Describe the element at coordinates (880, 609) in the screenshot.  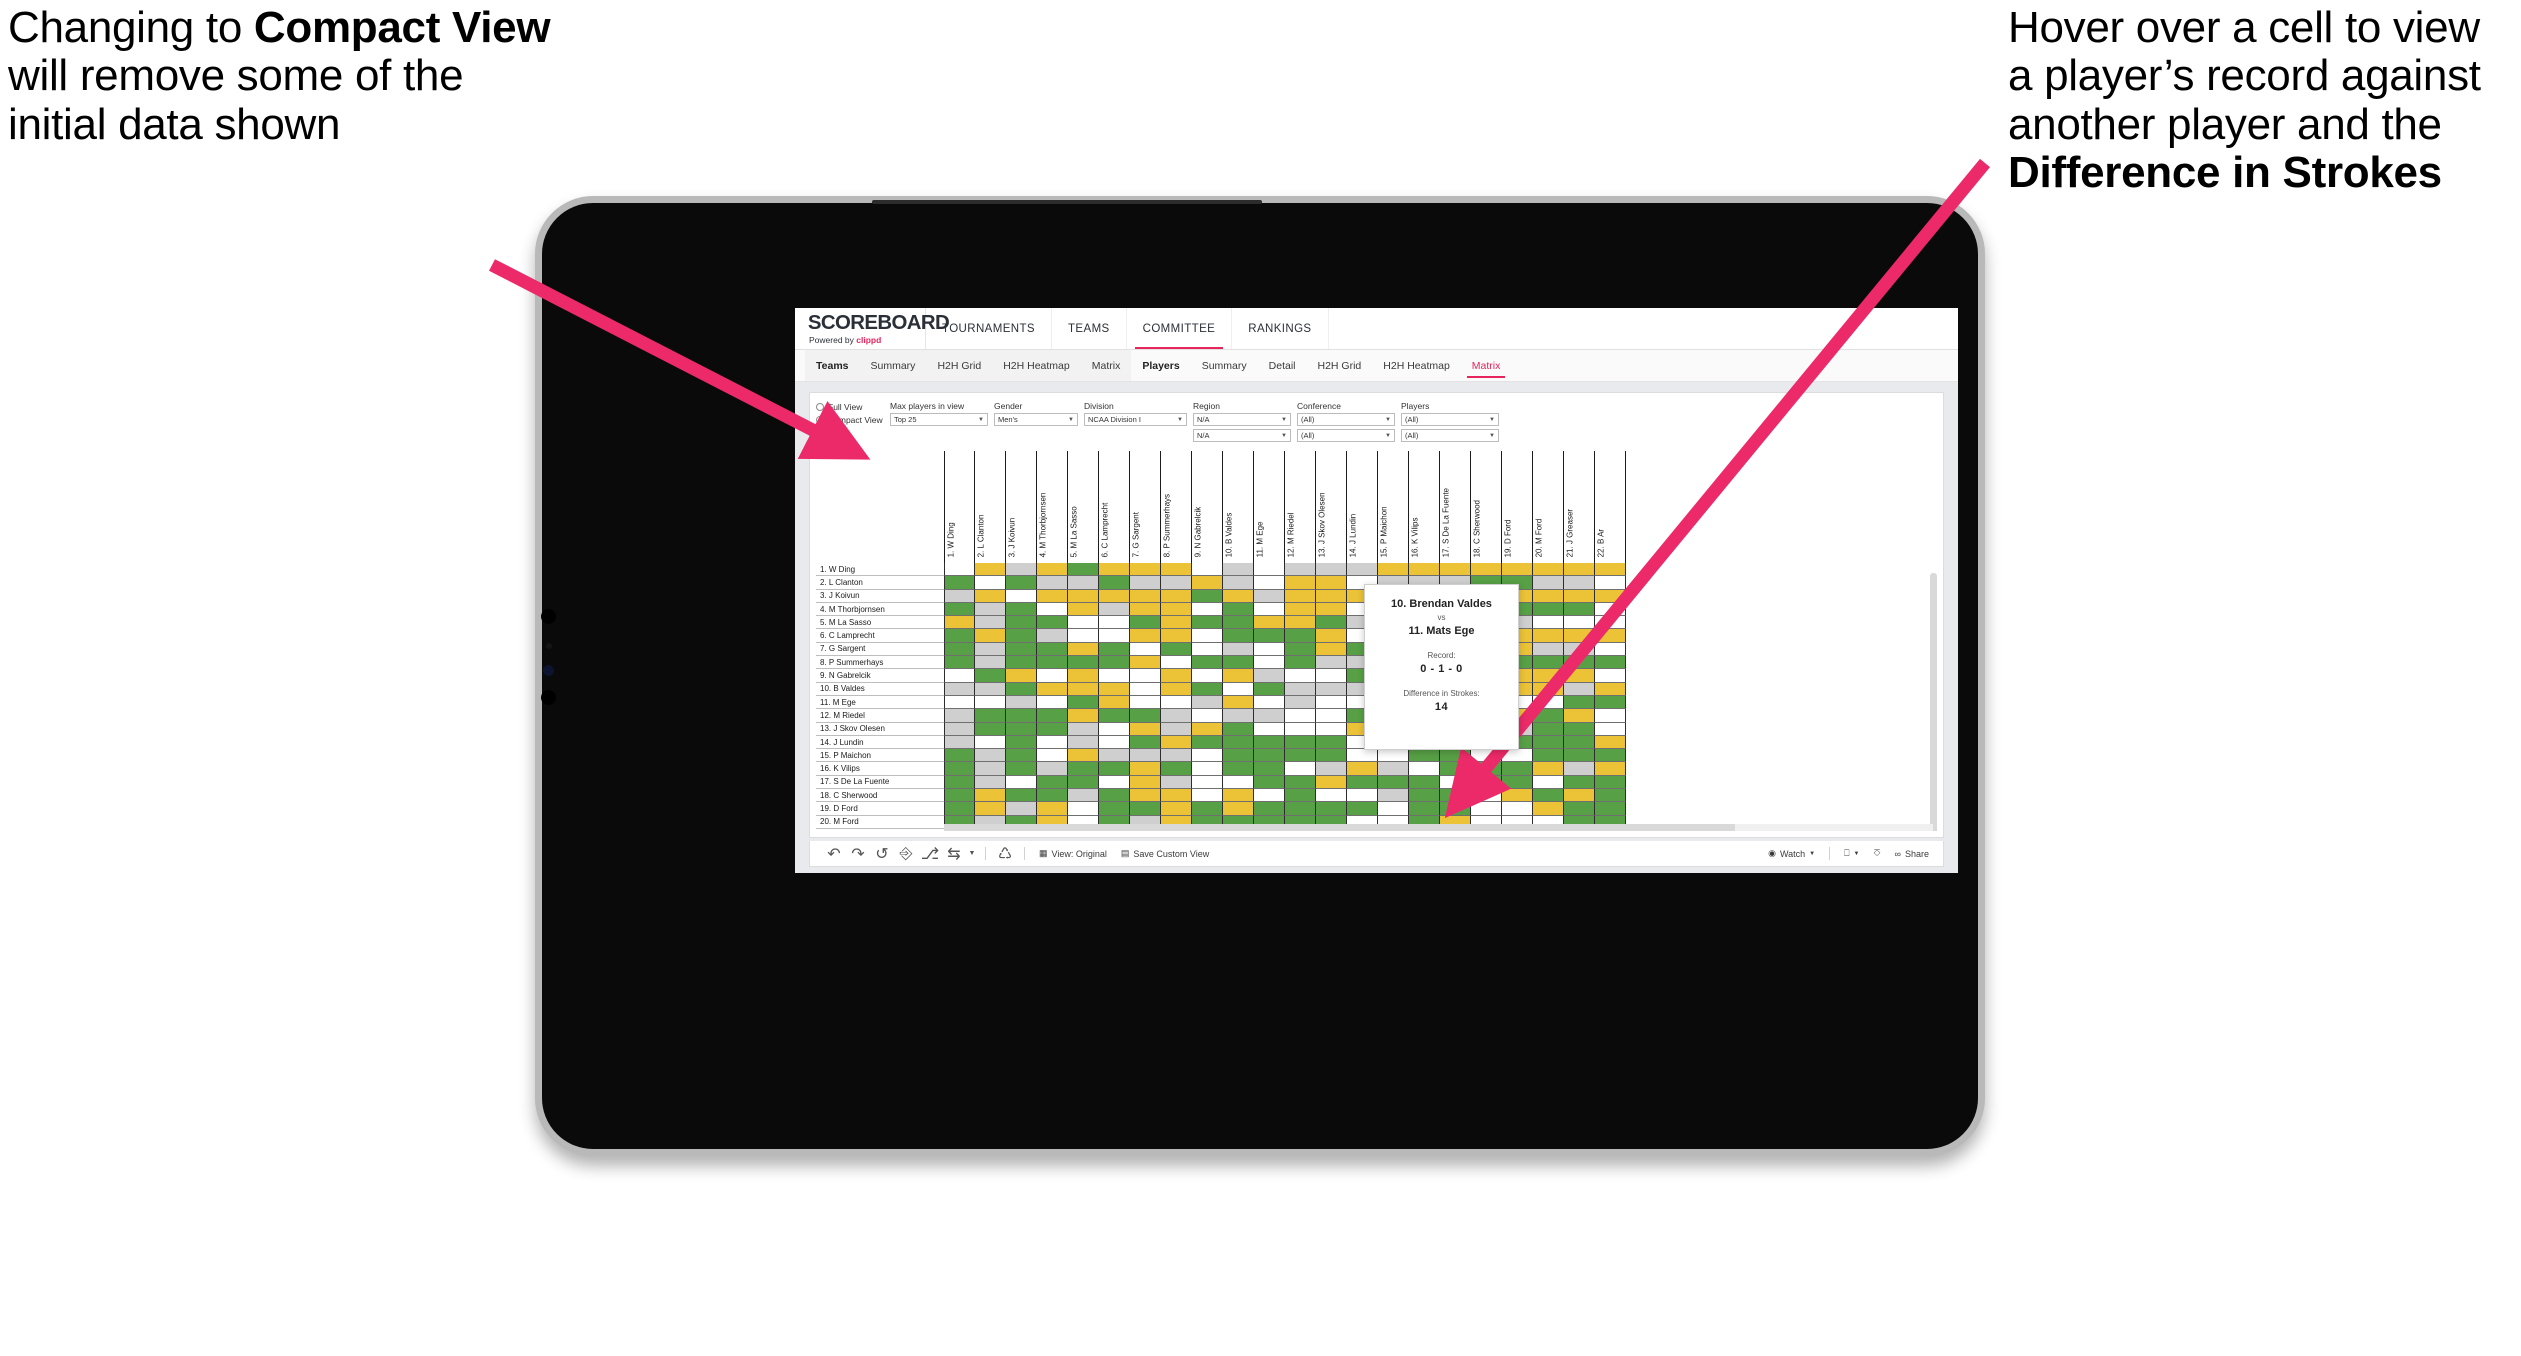
I see `matrix-row-label: 4. M Thorbjornsen` at that location.